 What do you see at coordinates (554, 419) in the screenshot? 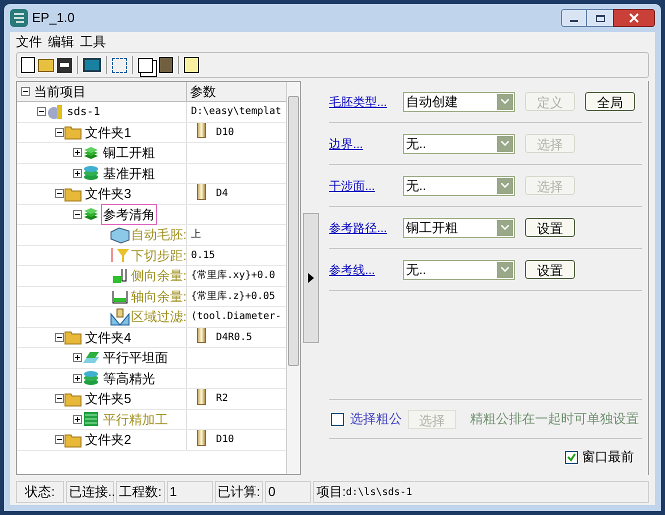
I see `hint-text: 精粗公排在一起时可单独设置` at bounding box center [554, 419].